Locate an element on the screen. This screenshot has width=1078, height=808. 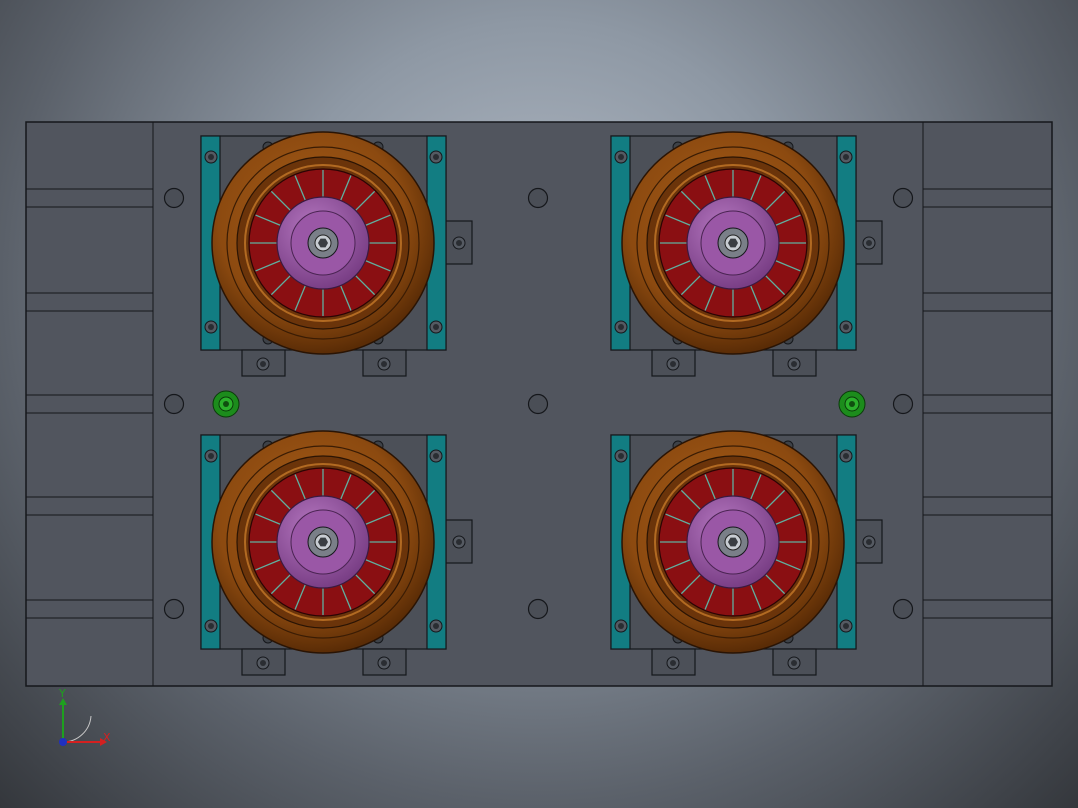
fitting-right is located at coordinates (852, 404).